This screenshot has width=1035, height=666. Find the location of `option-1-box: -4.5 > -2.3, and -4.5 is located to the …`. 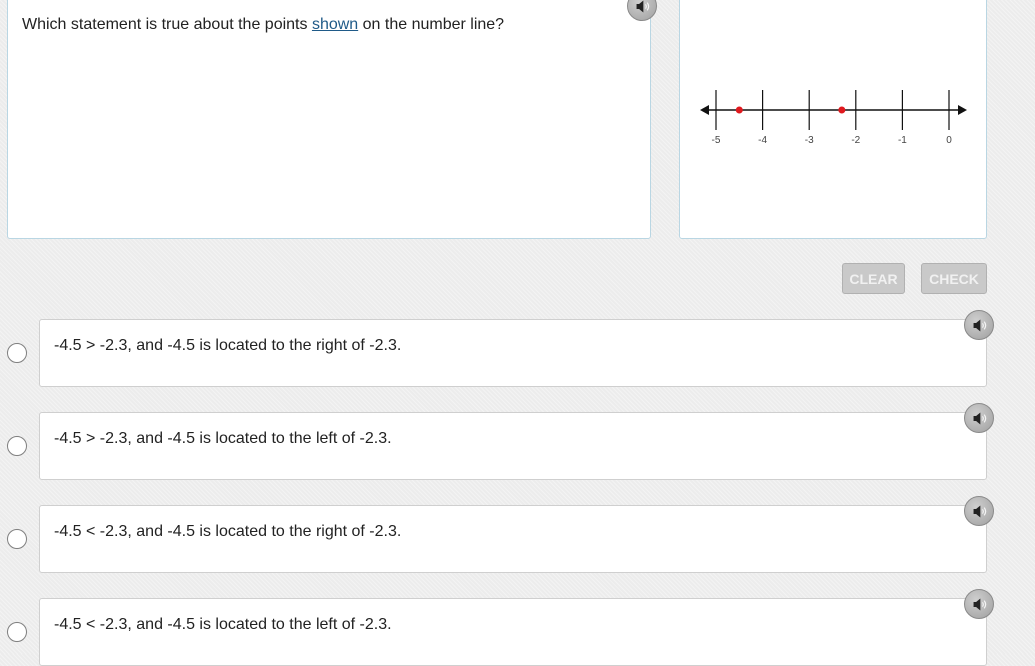

option-1-box: -4.5 > -2.3, and -4.5 is located to the … is located at coordinates (513, 353).